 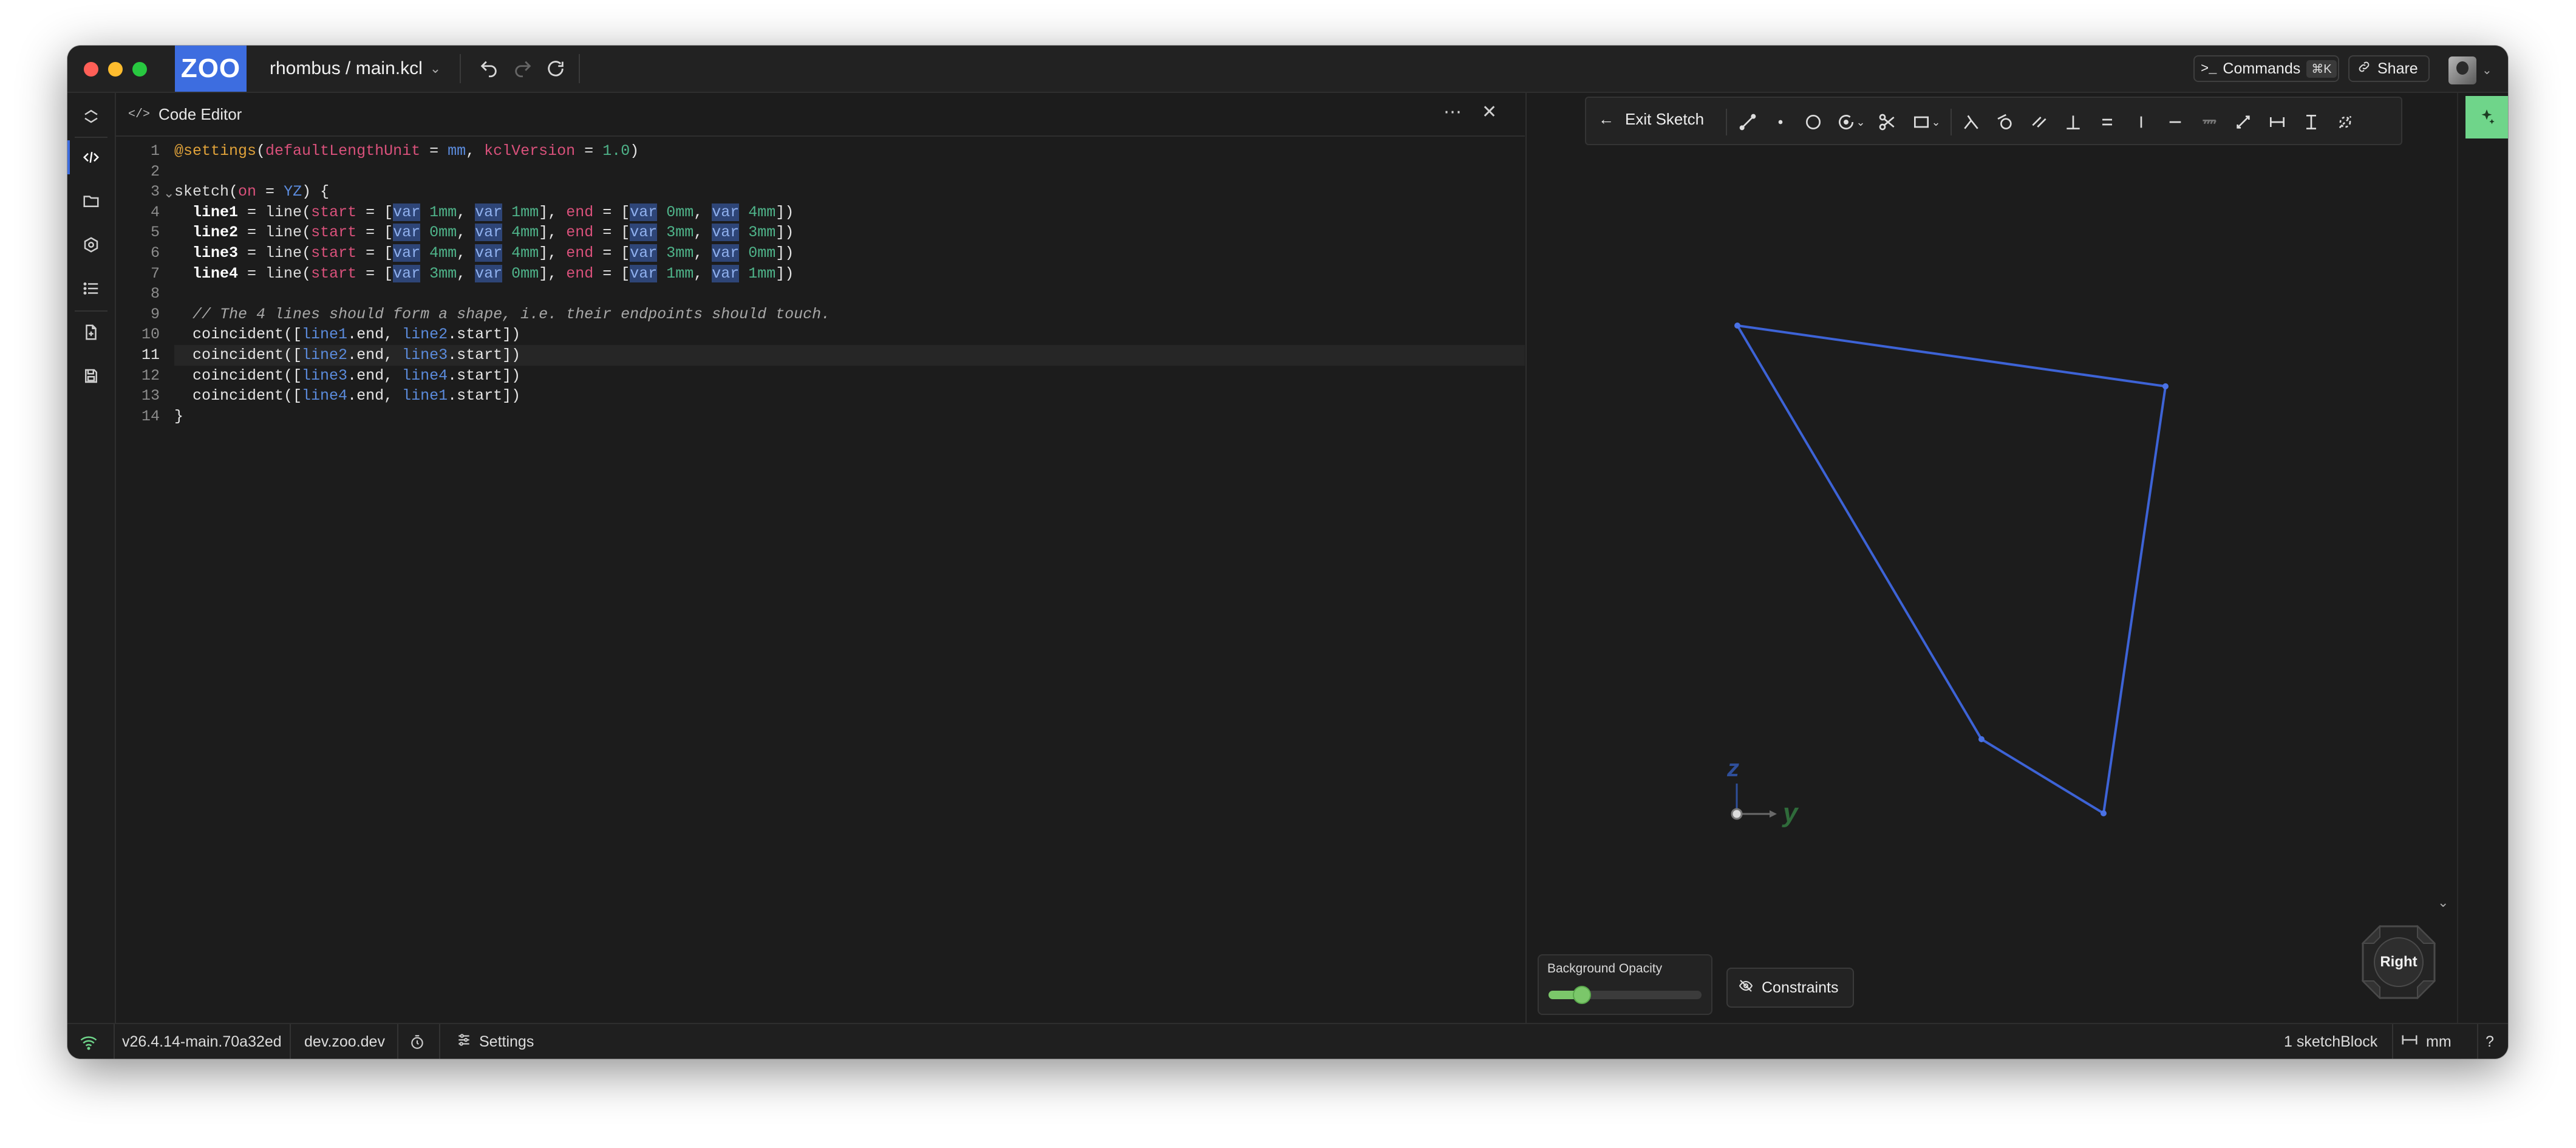 What do you see at coordinates (2209, 69) in the screenshot?
I see `terminal-icon: >_` at bounding box center [2209, 69].